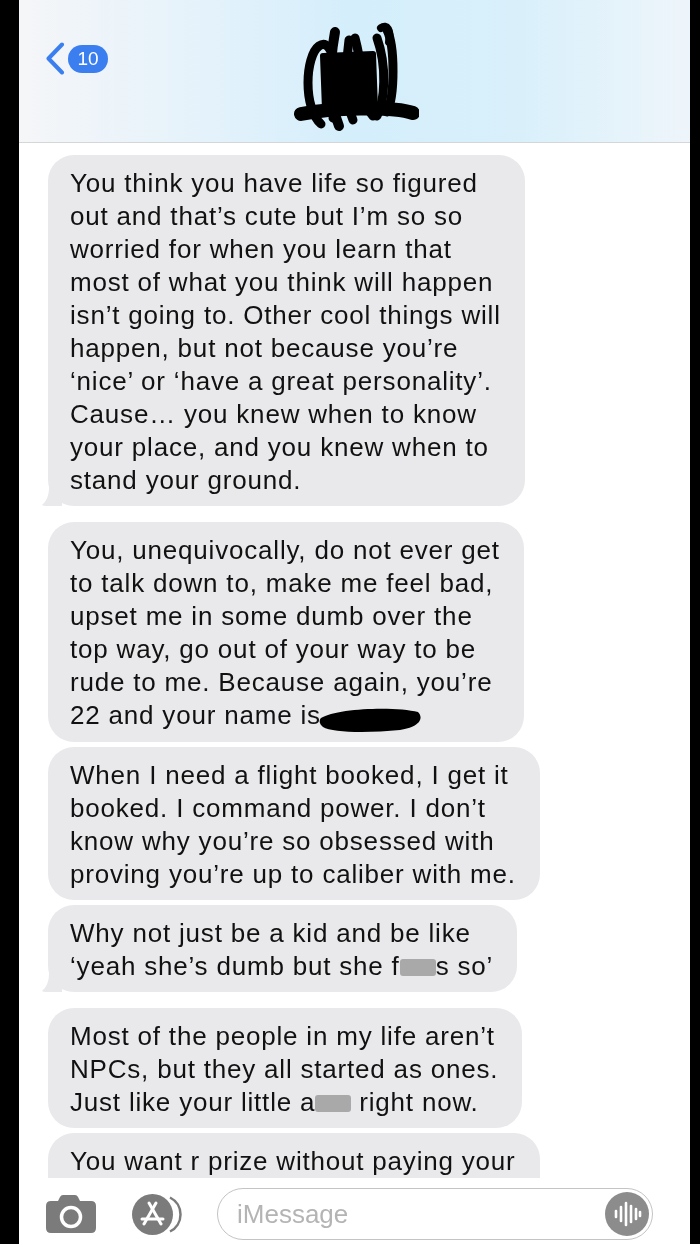 Image resolution: width=700 pixels, height=1244 pixels. What do you see at coordinates (435, 1214) in the screenshot?
I see `message-field: iMessage` at bounding box center [435, 1214].